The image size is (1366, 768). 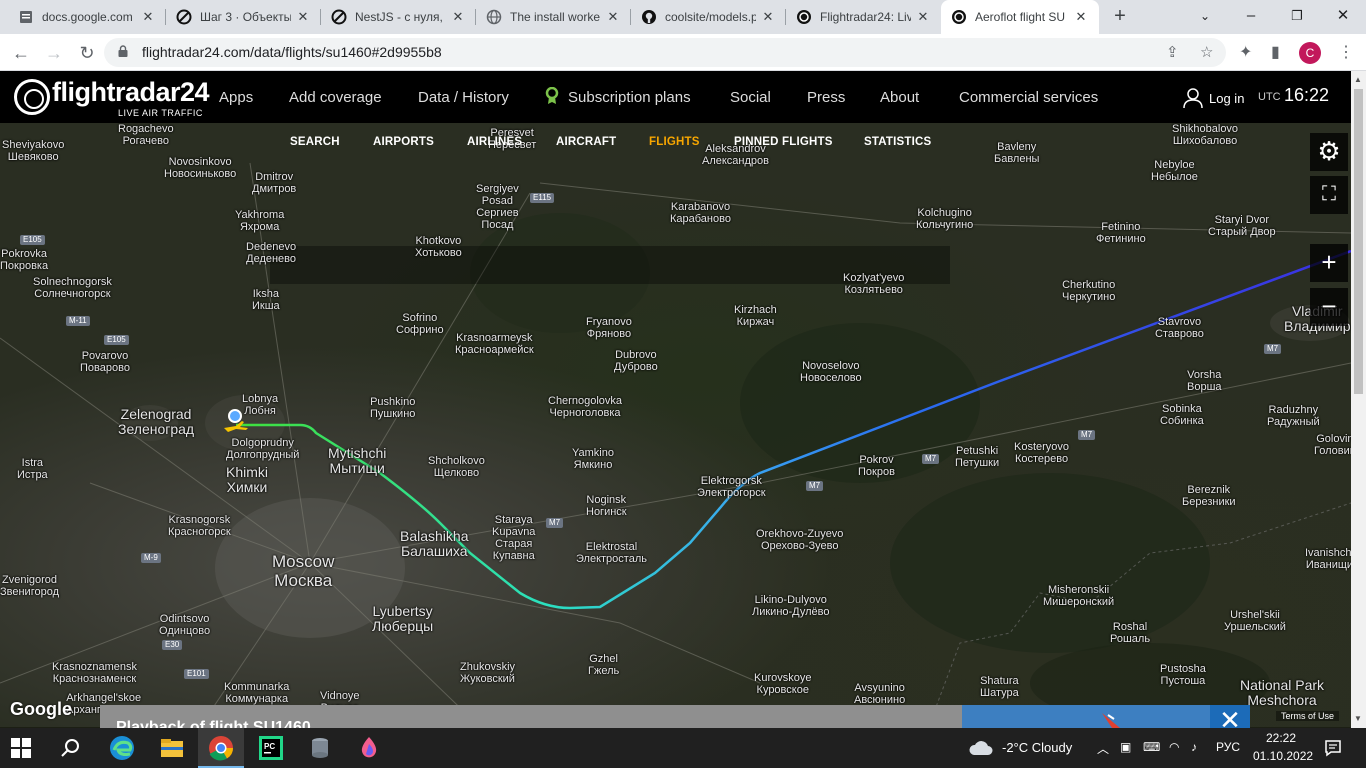 What do you see at coordinates (1205, 17) in the screenshot?
I see `tab-search-icon: ⌄` at bounding box center [1205, 17].